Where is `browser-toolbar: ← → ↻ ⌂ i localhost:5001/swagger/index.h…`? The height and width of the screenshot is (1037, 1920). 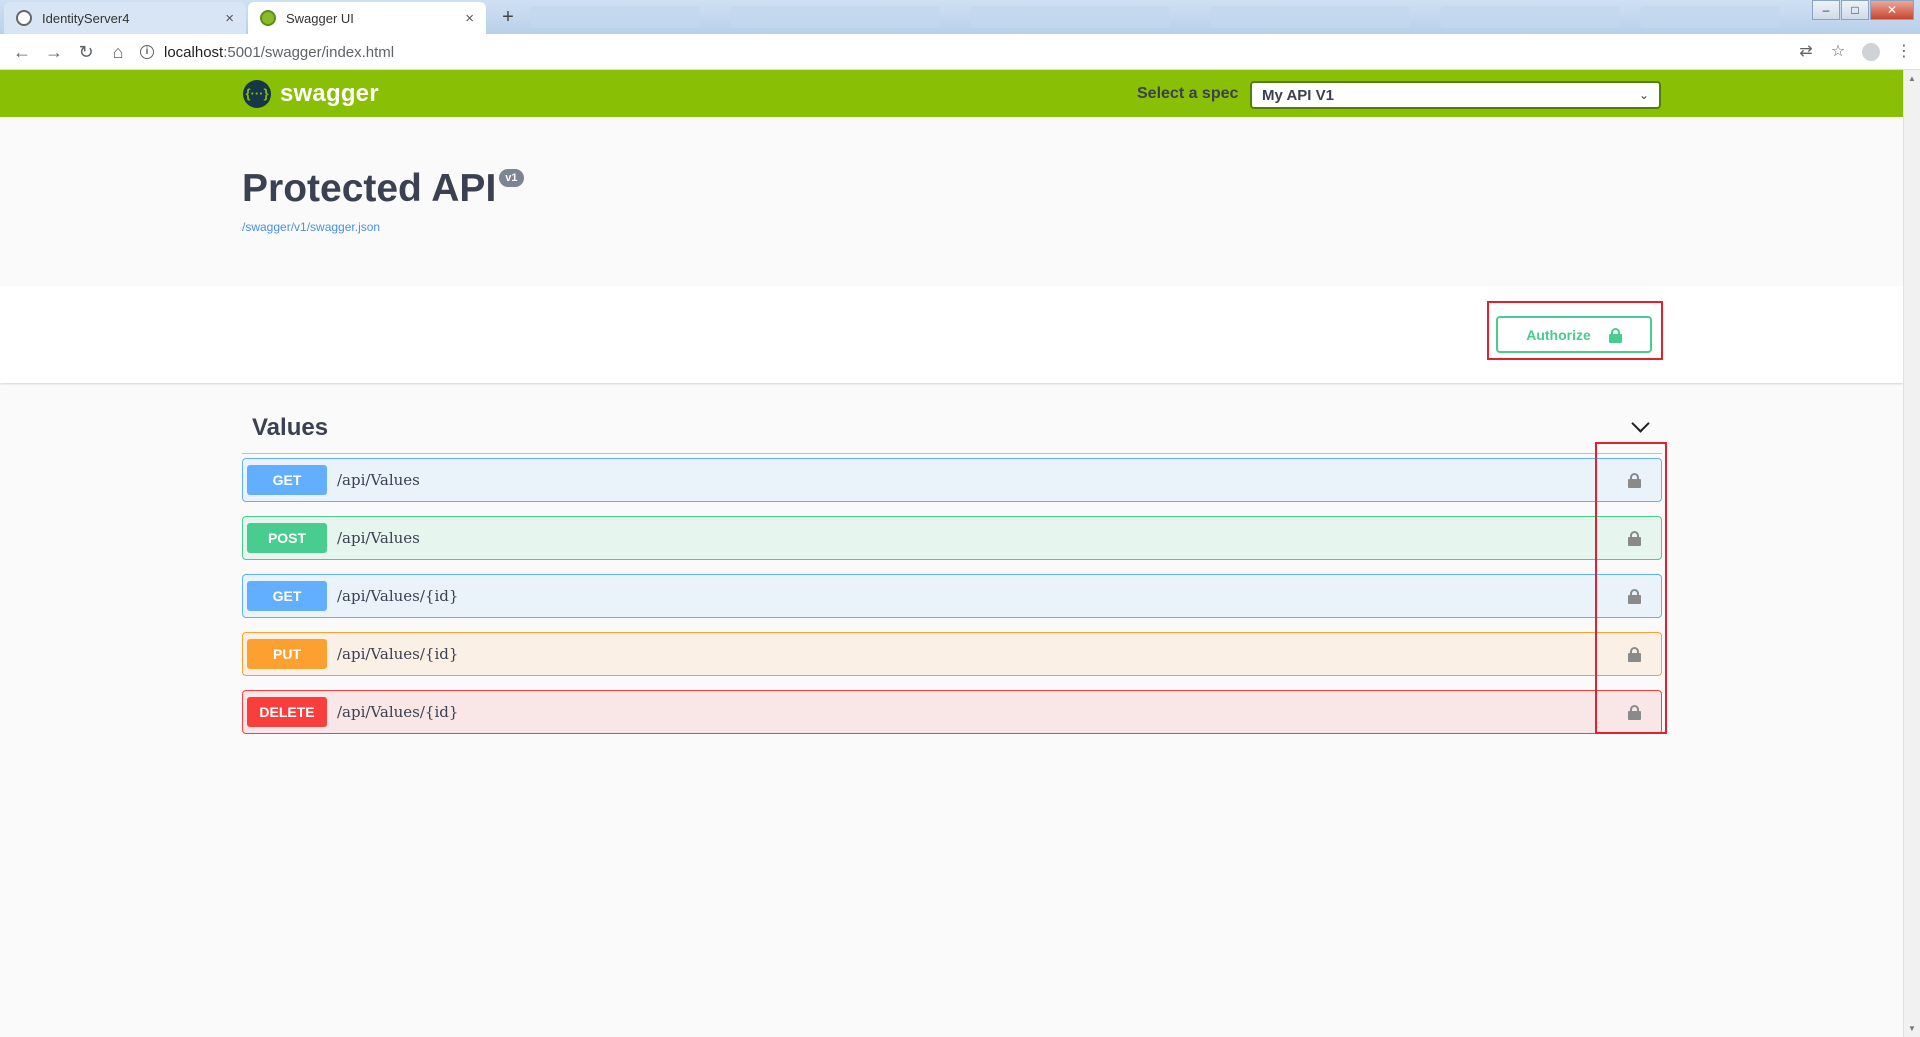 browser-toolbar: ← → ↻ ⌂ i localhost:5001/swagger/index.h… is located at coordinates (960, 52).